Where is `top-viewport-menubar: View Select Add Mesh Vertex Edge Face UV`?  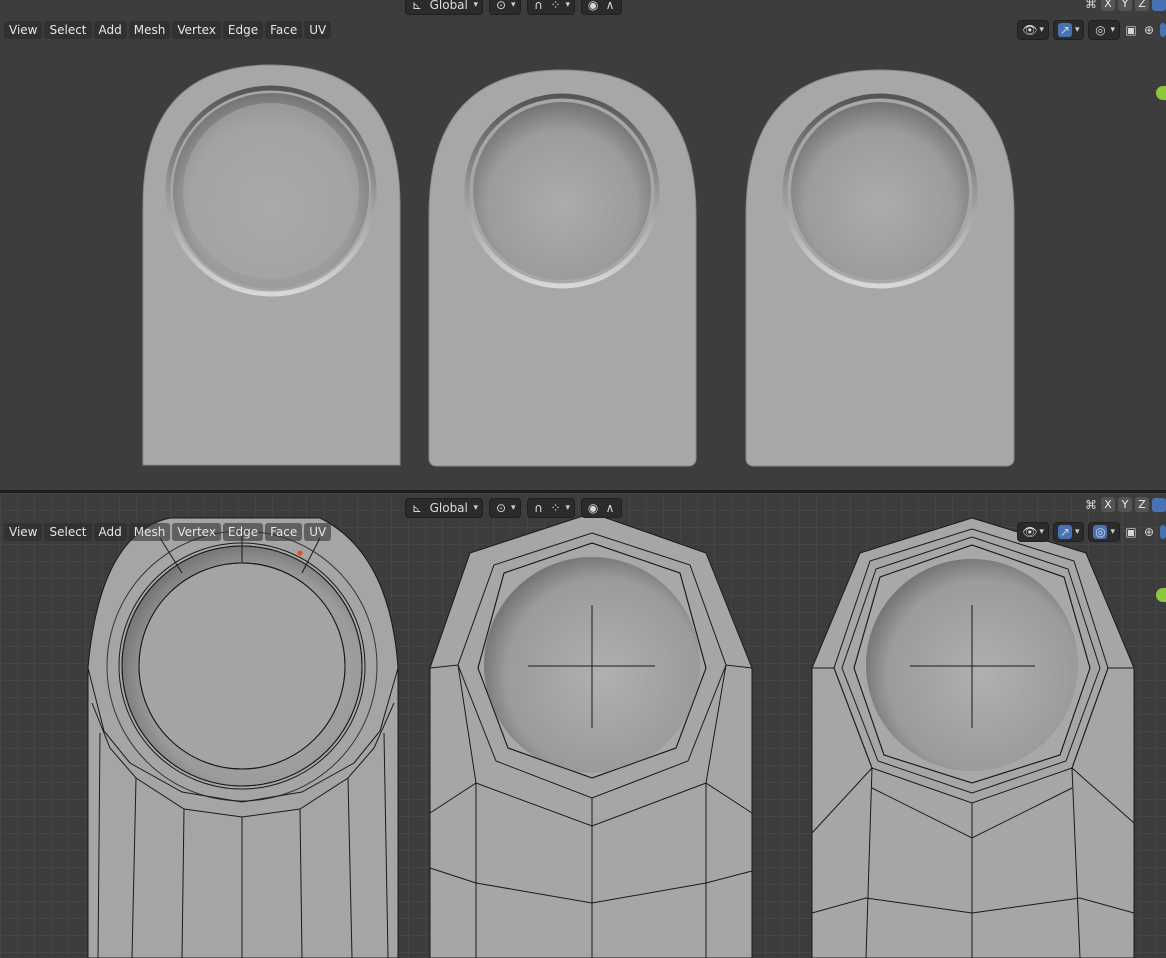 top-viewport-menubar: View Select Add Mesh Vertex Edge Face UV is located at coordinates (166, 30).